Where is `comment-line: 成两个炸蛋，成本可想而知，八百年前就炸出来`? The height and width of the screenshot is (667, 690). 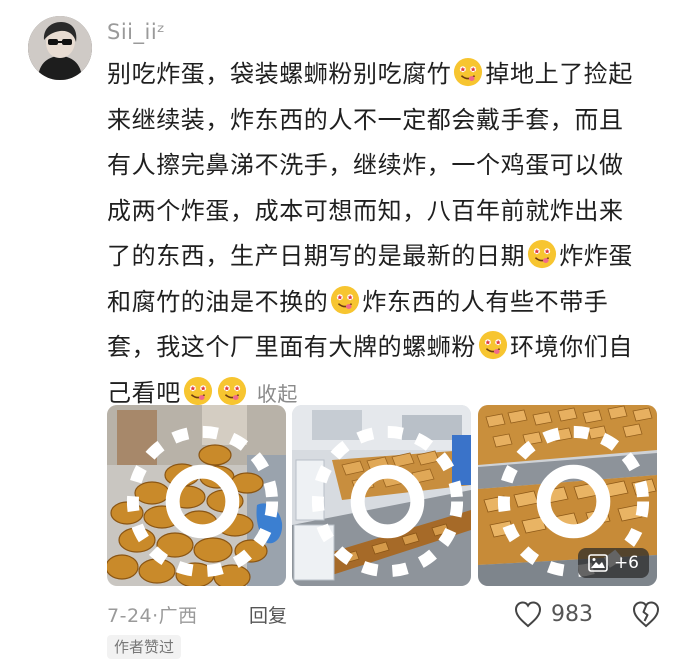 comment-line: 成两个炸蛋，成本可想而知，八百年前就炸出来 is located at coordinates (387, 212).